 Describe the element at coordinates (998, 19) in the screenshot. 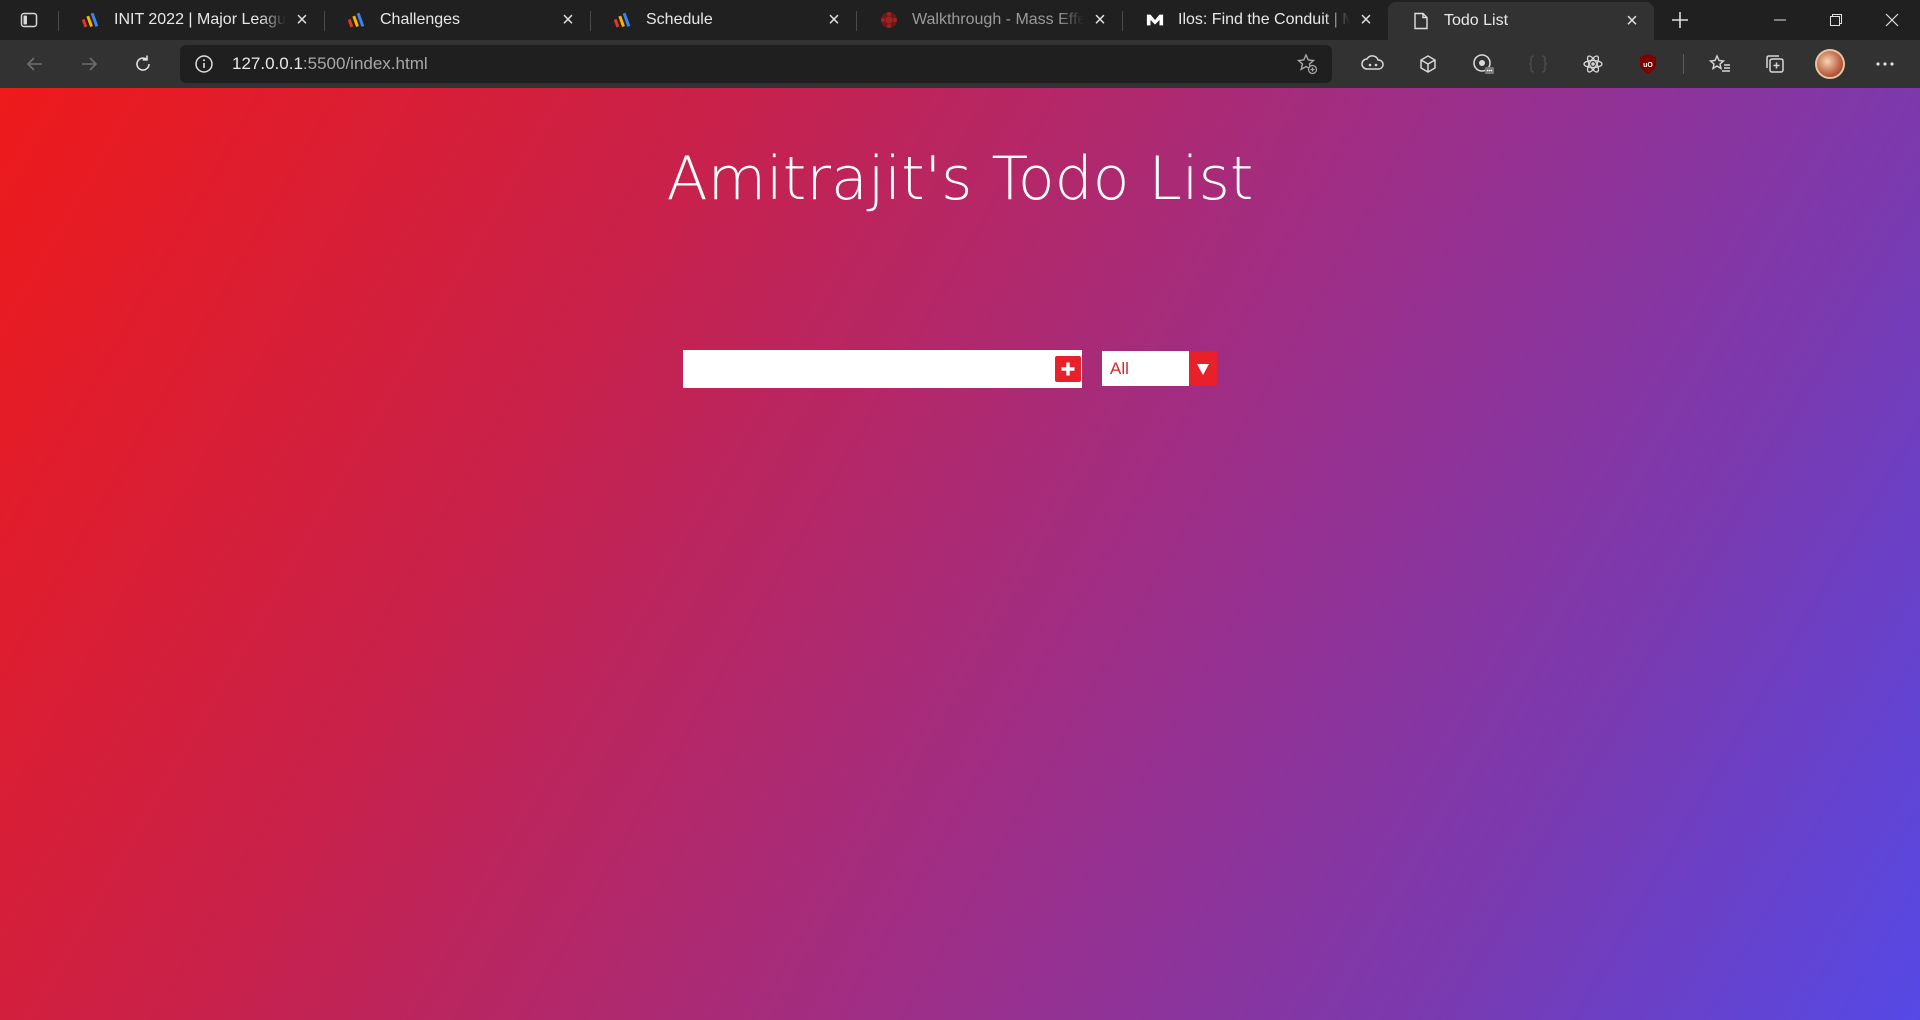

I see `tab-title: Walkthrough - Mass Effect Wiki` at that location.